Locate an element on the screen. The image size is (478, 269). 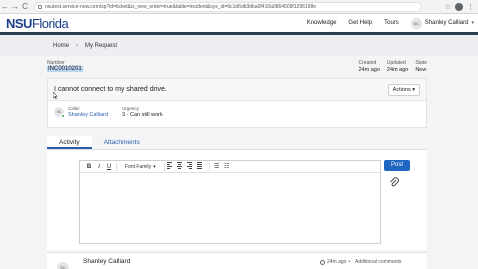
state-label: State is located at coordinates (421, 63).